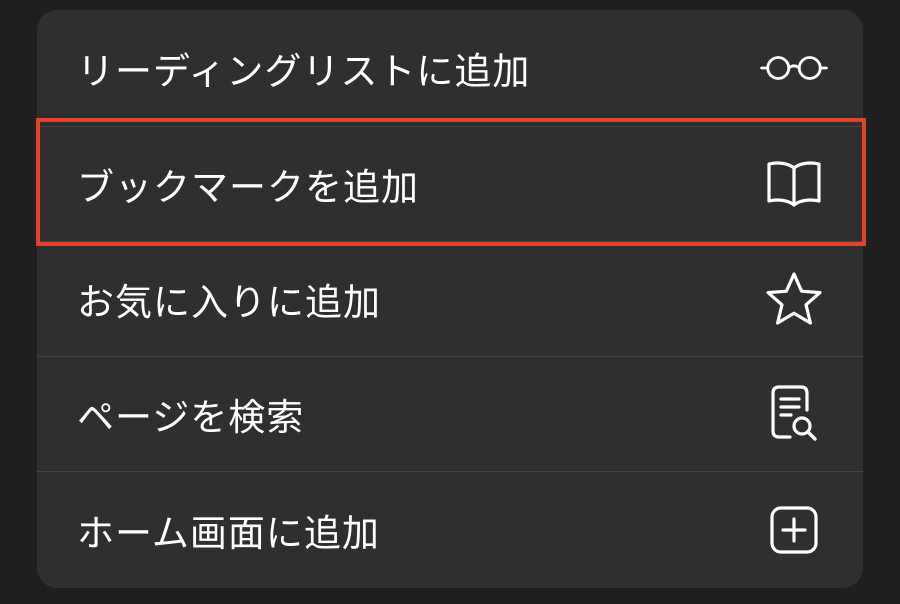 This screenshot has width=900, height=604. Describe the element at coordinates (191, 417) in the screenshot. I see `menu-item-label: ページを検索` at that location.